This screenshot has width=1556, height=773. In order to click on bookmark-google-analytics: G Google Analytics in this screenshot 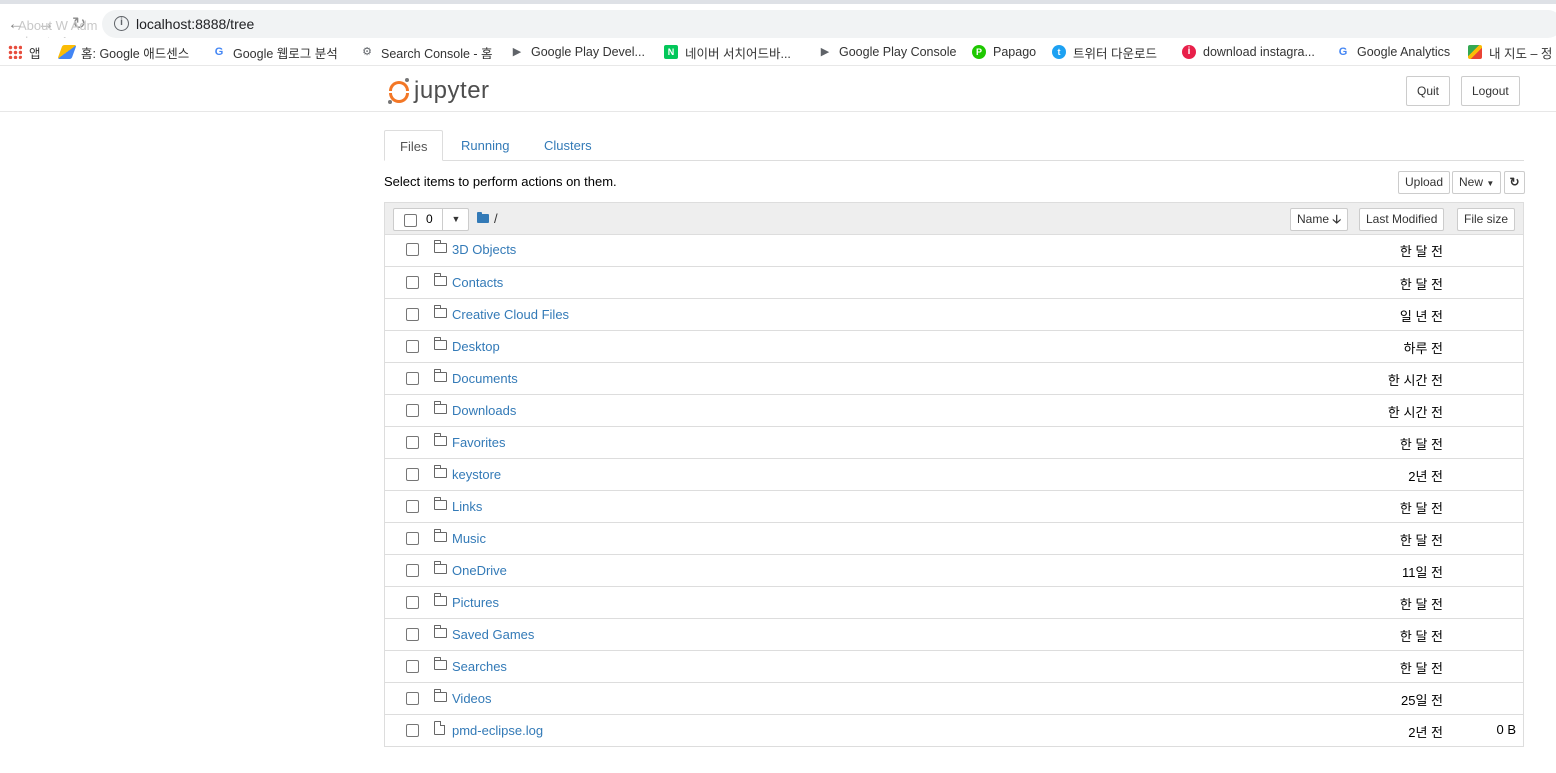, I will do `click(1393, 52)`.